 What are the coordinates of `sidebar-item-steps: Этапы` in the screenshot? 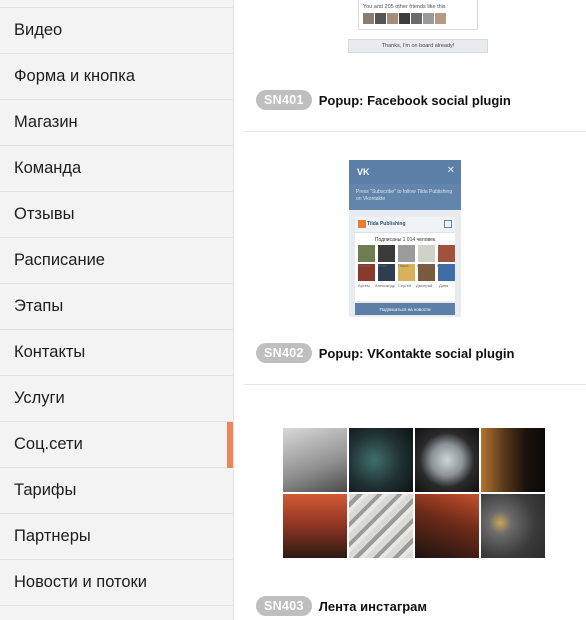 It's located at (116, 307).